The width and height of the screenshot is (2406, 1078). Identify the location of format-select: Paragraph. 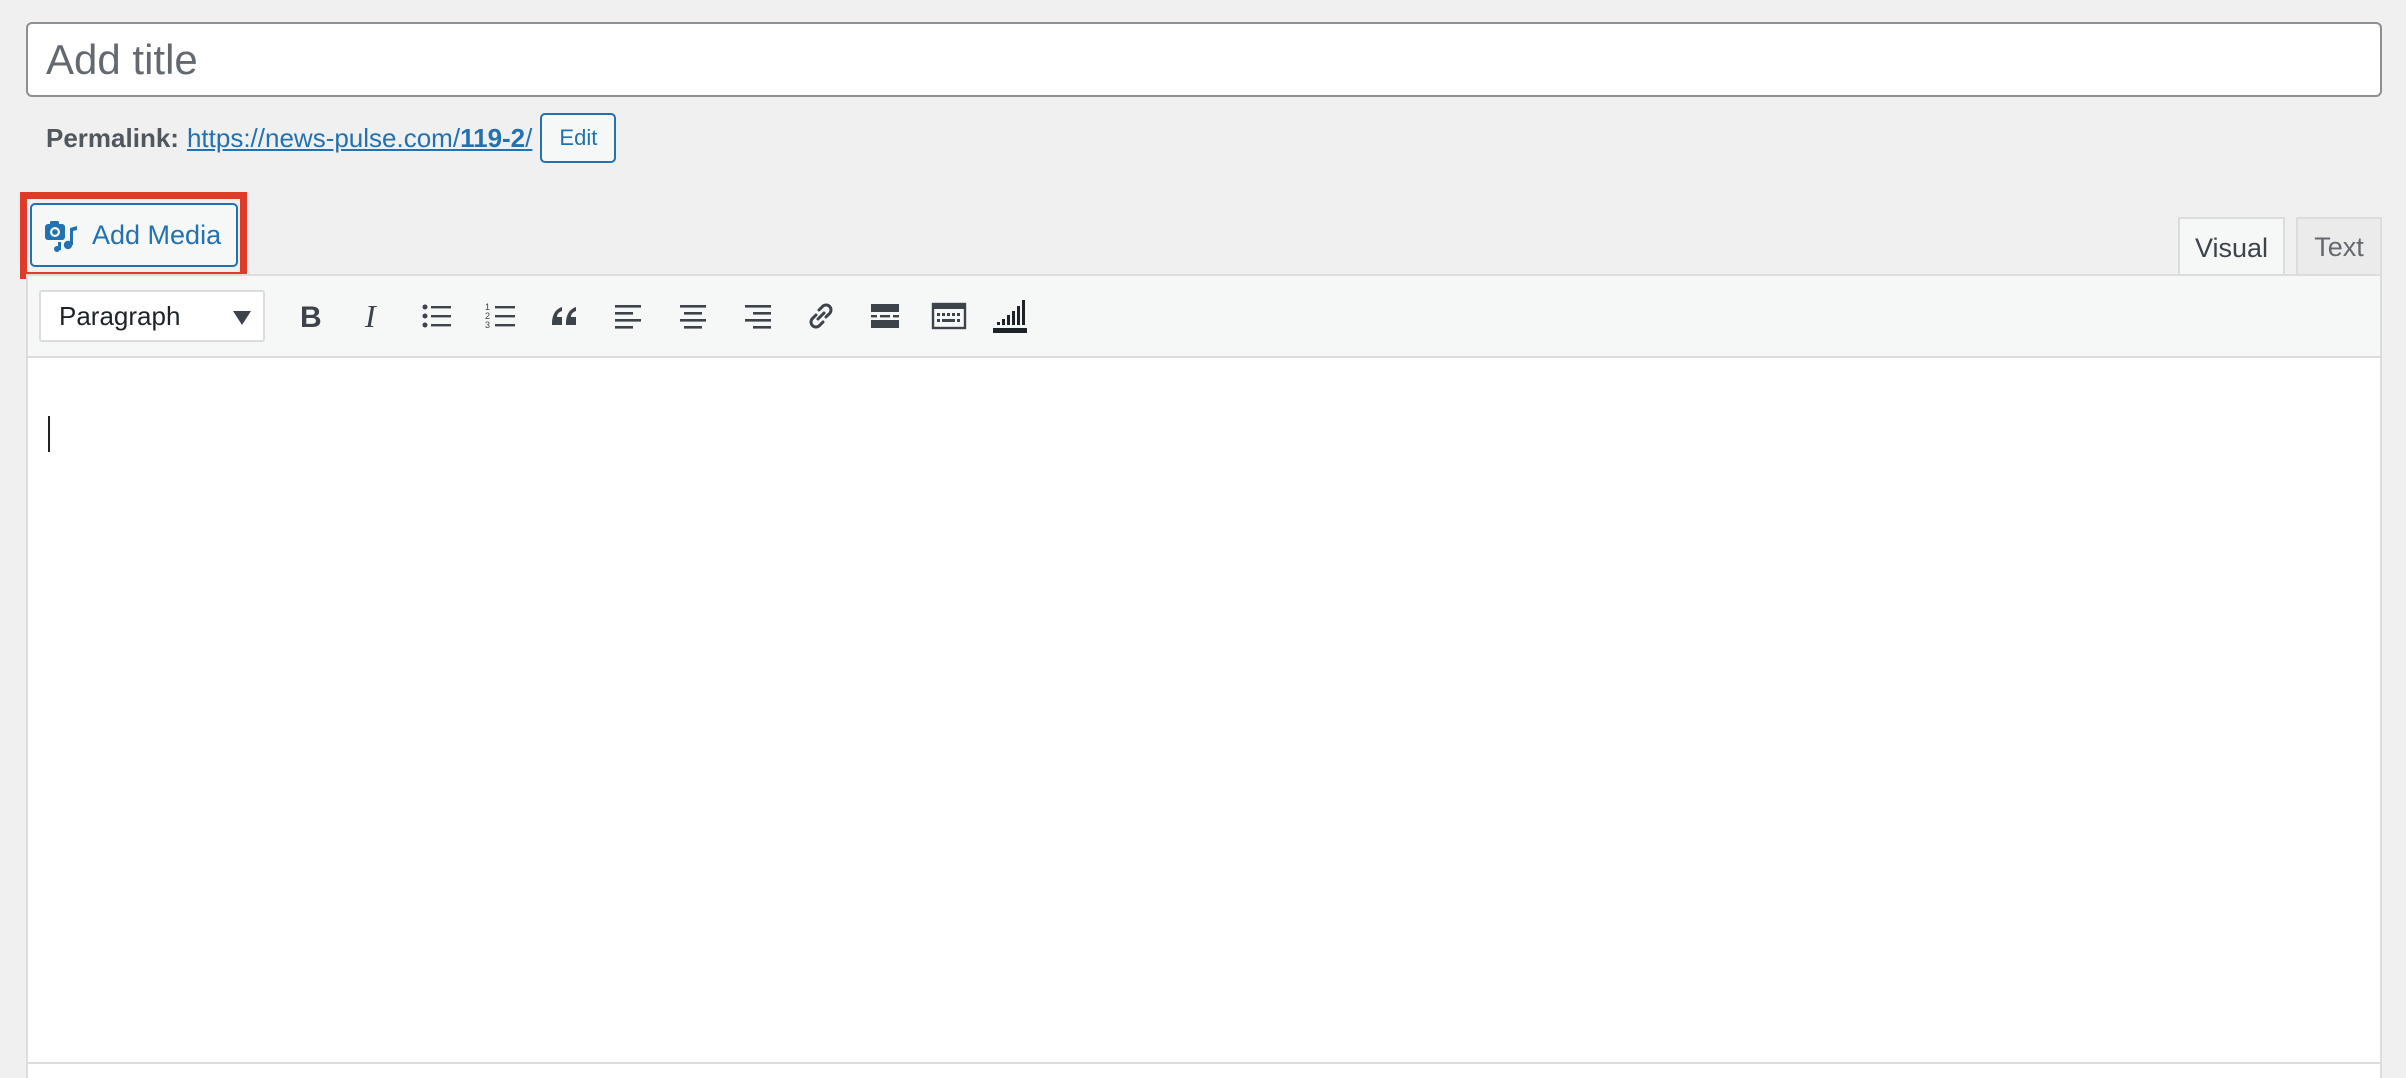
(152, 316).